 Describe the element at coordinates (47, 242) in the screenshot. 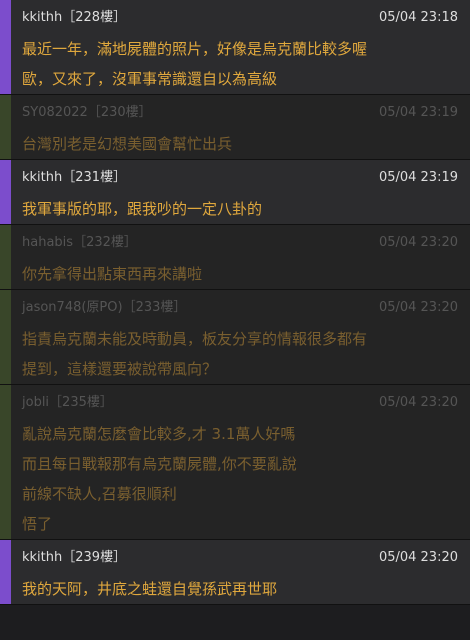

I see `post-author: hahabis` at that location.